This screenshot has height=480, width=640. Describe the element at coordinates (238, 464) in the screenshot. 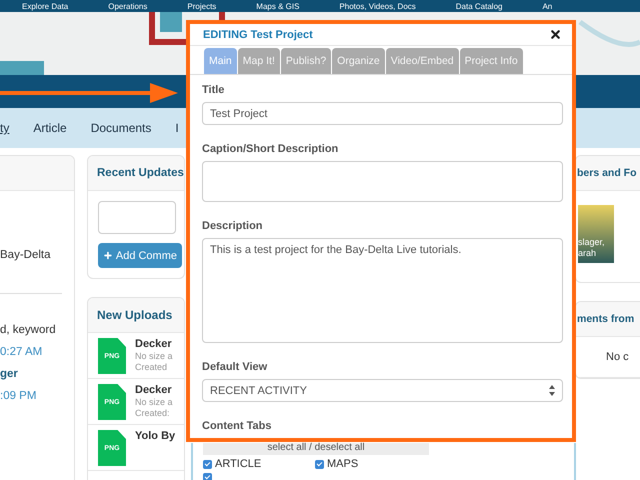

I see `checkbox-label: ARTICLE` at that location.